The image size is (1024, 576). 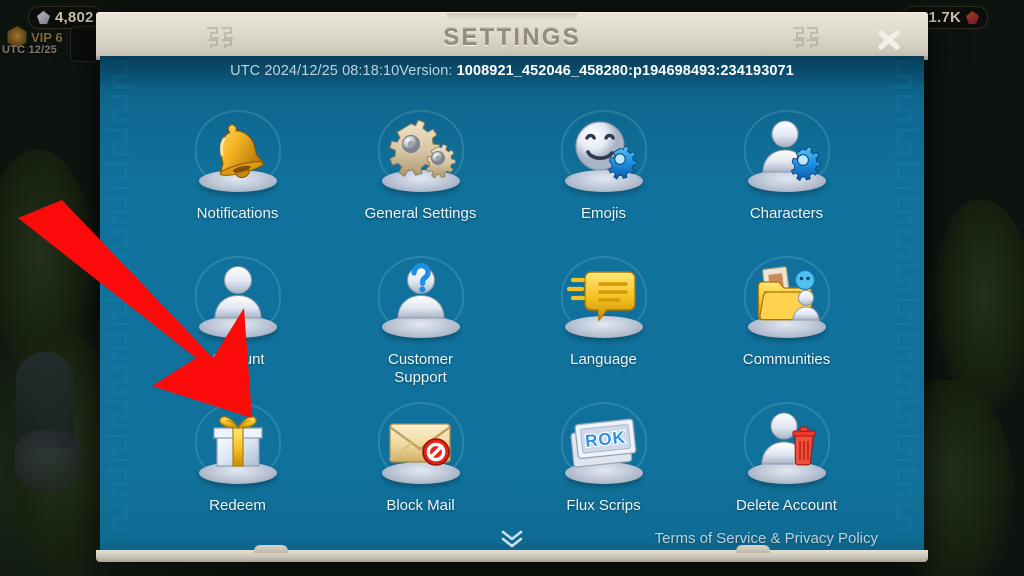 I want to click on terms-link: Terms of Service & Privacy Policy, so click(x=766, y=538).